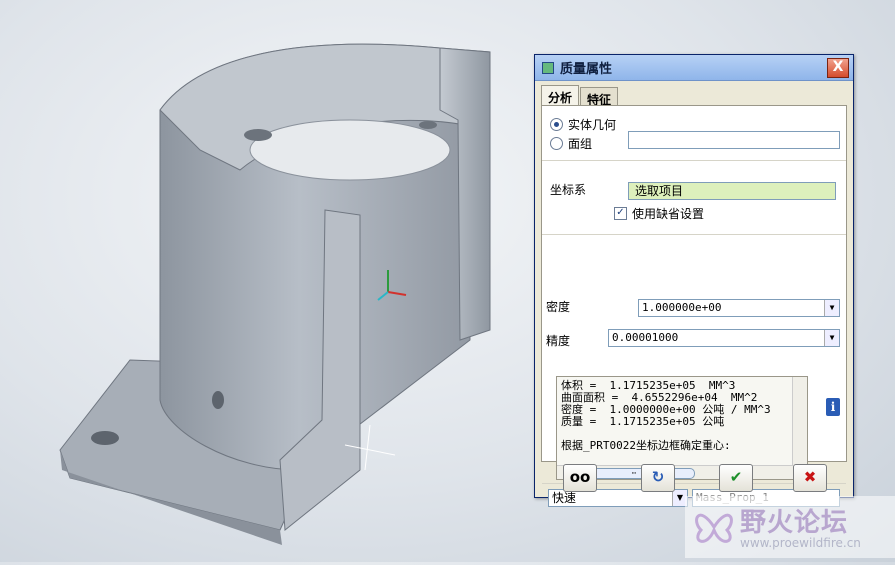 The height and width of the screenshot is (565, 895). I want to click on watermark-url: www.proewildfire.cn, so click(800, 543).